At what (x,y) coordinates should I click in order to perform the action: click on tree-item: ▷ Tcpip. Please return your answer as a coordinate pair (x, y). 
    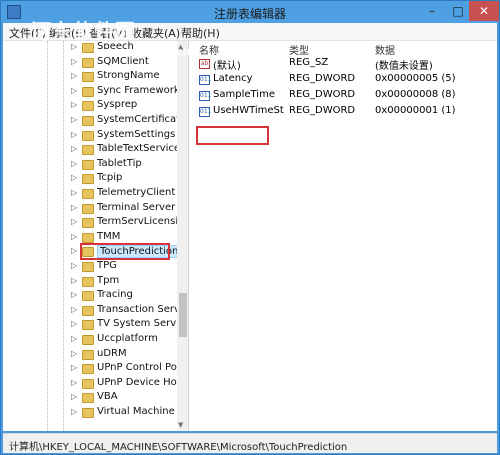
    Looking at the image, I should click on (90, 179).